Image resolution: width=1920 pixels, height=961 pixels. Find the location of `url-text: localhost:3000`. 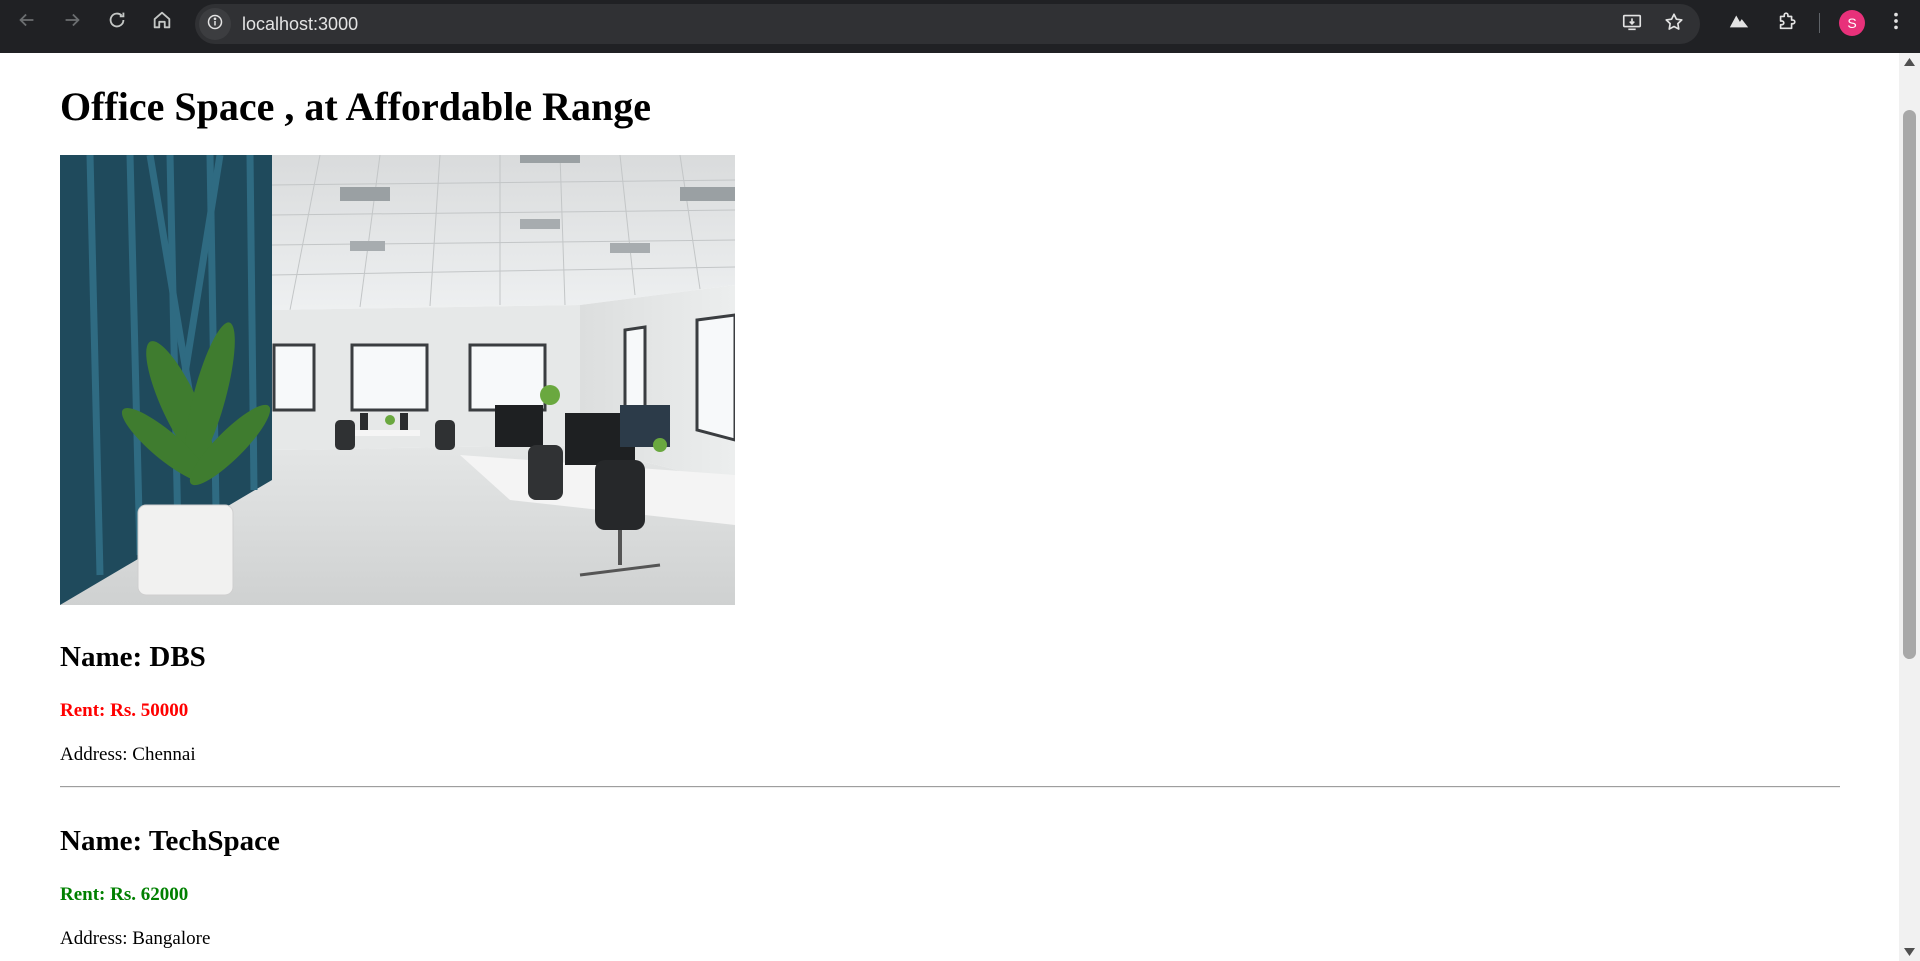

url-text: localhost:3000 is located at coordinates (300, 24).